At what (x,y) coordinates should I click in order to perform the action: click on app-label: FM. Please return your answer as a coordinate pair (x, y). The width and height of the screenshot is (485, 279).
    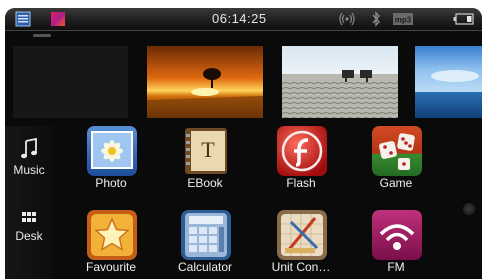
    Looking at the image, I should click on (396, 267).